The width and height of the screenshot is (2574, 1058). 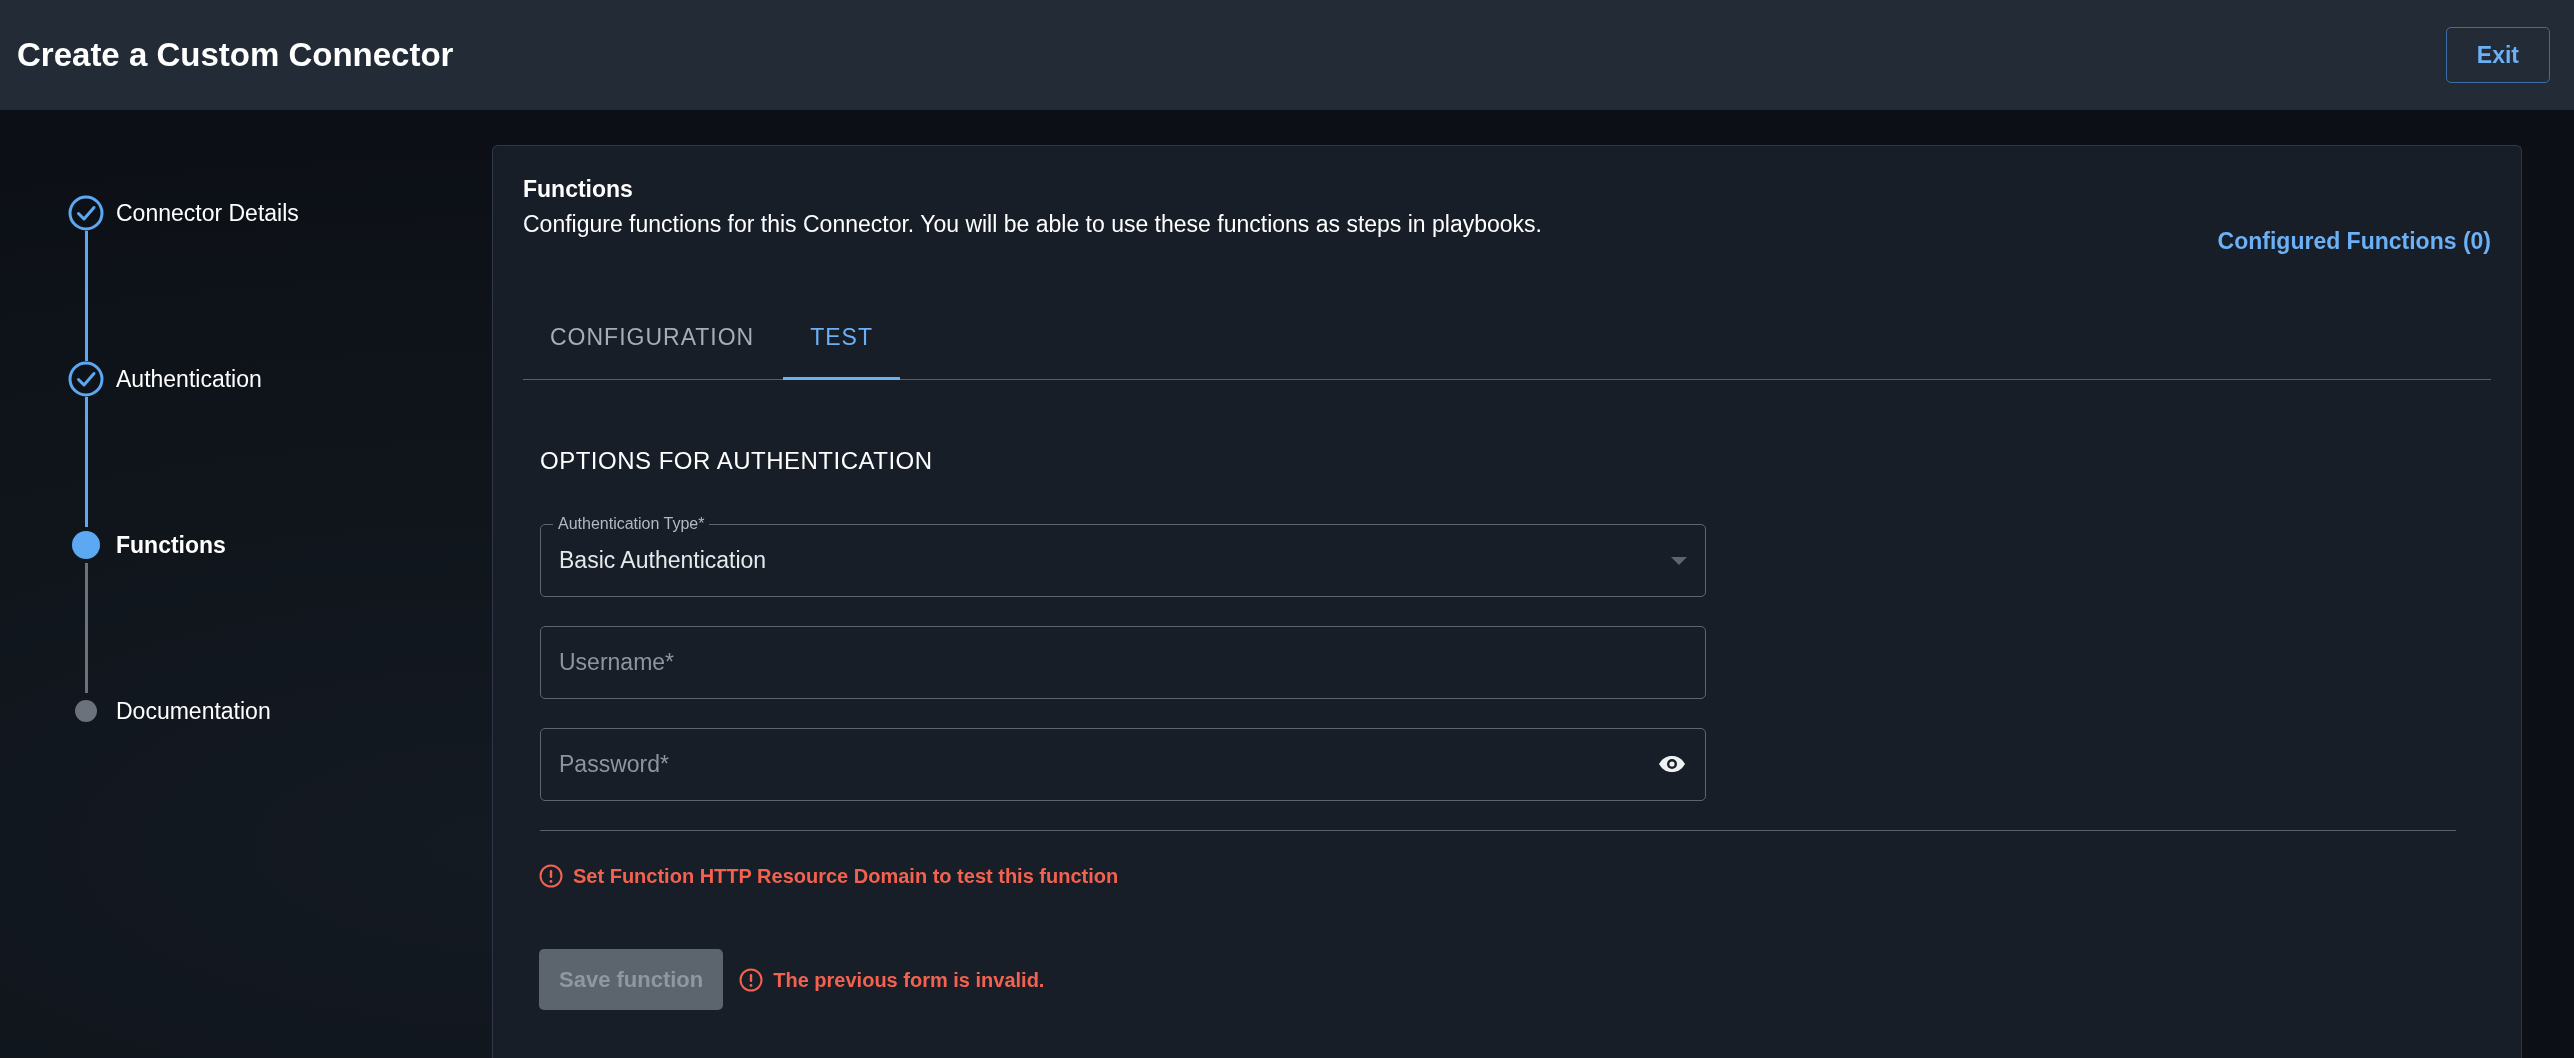 What do you see at coordinates (578, 189) in the screenshot?
I see `panel-title: Functions` at bounding box center [578, 189].